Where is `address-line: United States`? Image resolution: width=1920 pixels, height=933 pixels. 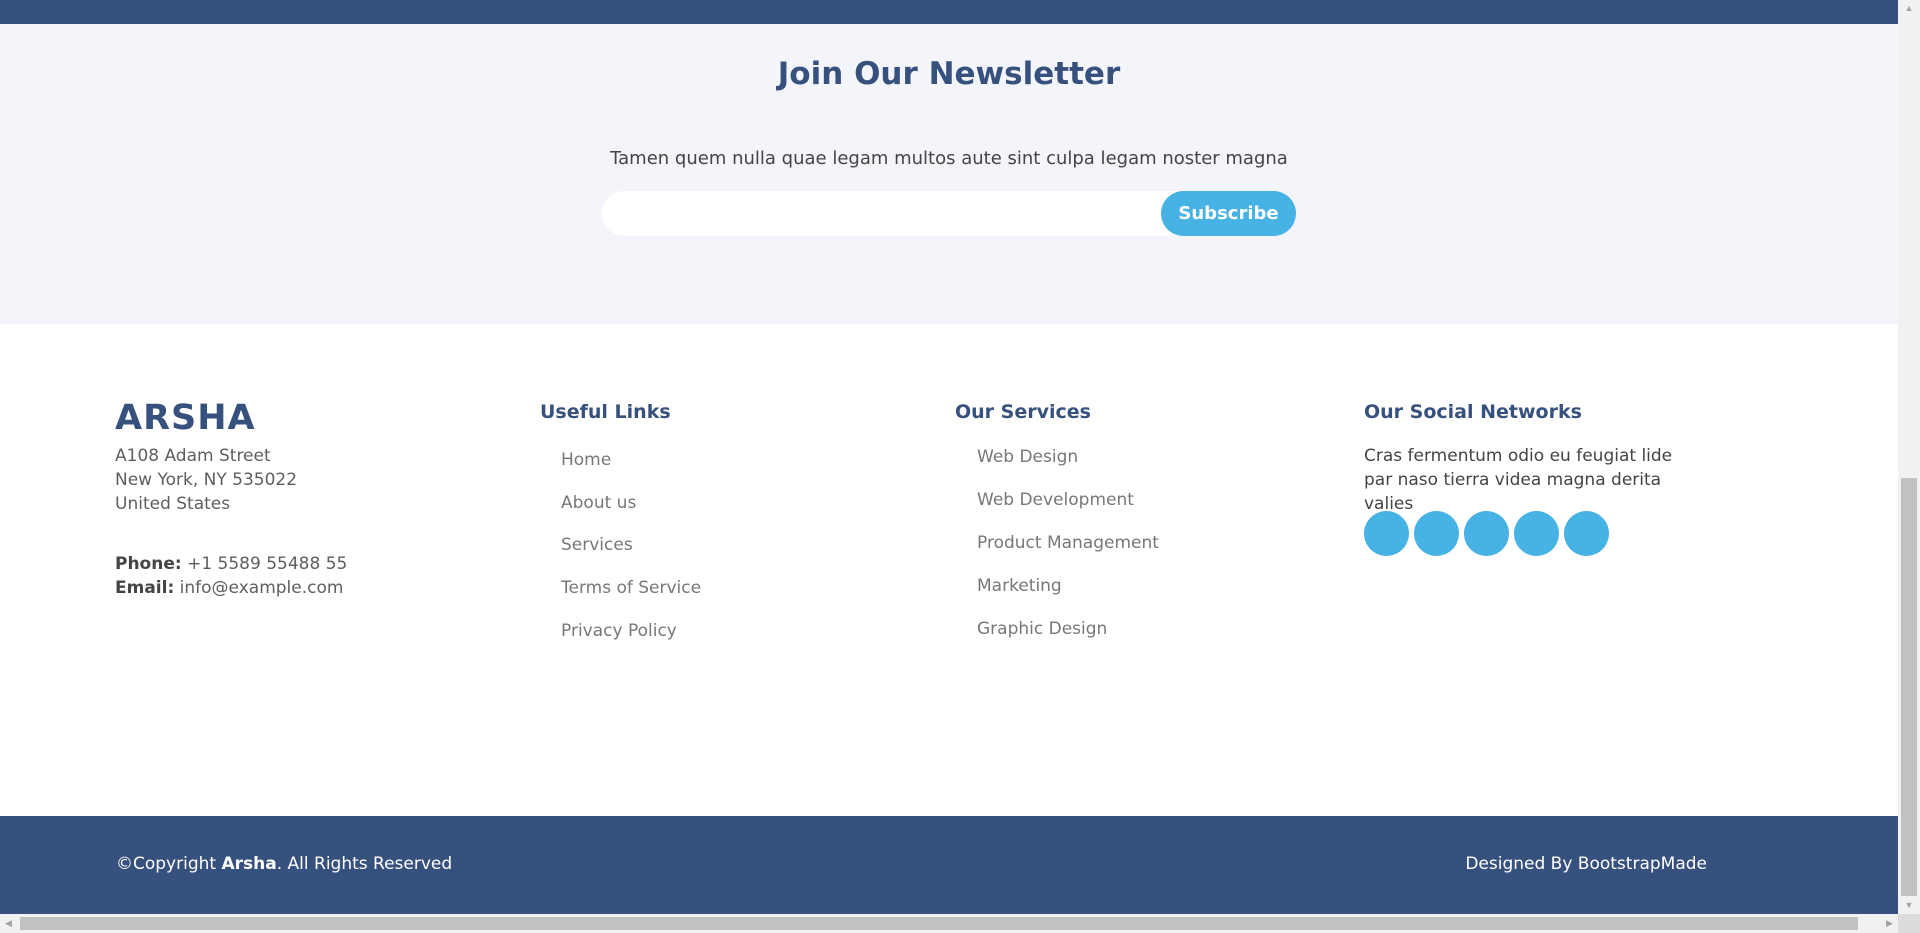 address-line: United States is located at coordinates (173, 504).